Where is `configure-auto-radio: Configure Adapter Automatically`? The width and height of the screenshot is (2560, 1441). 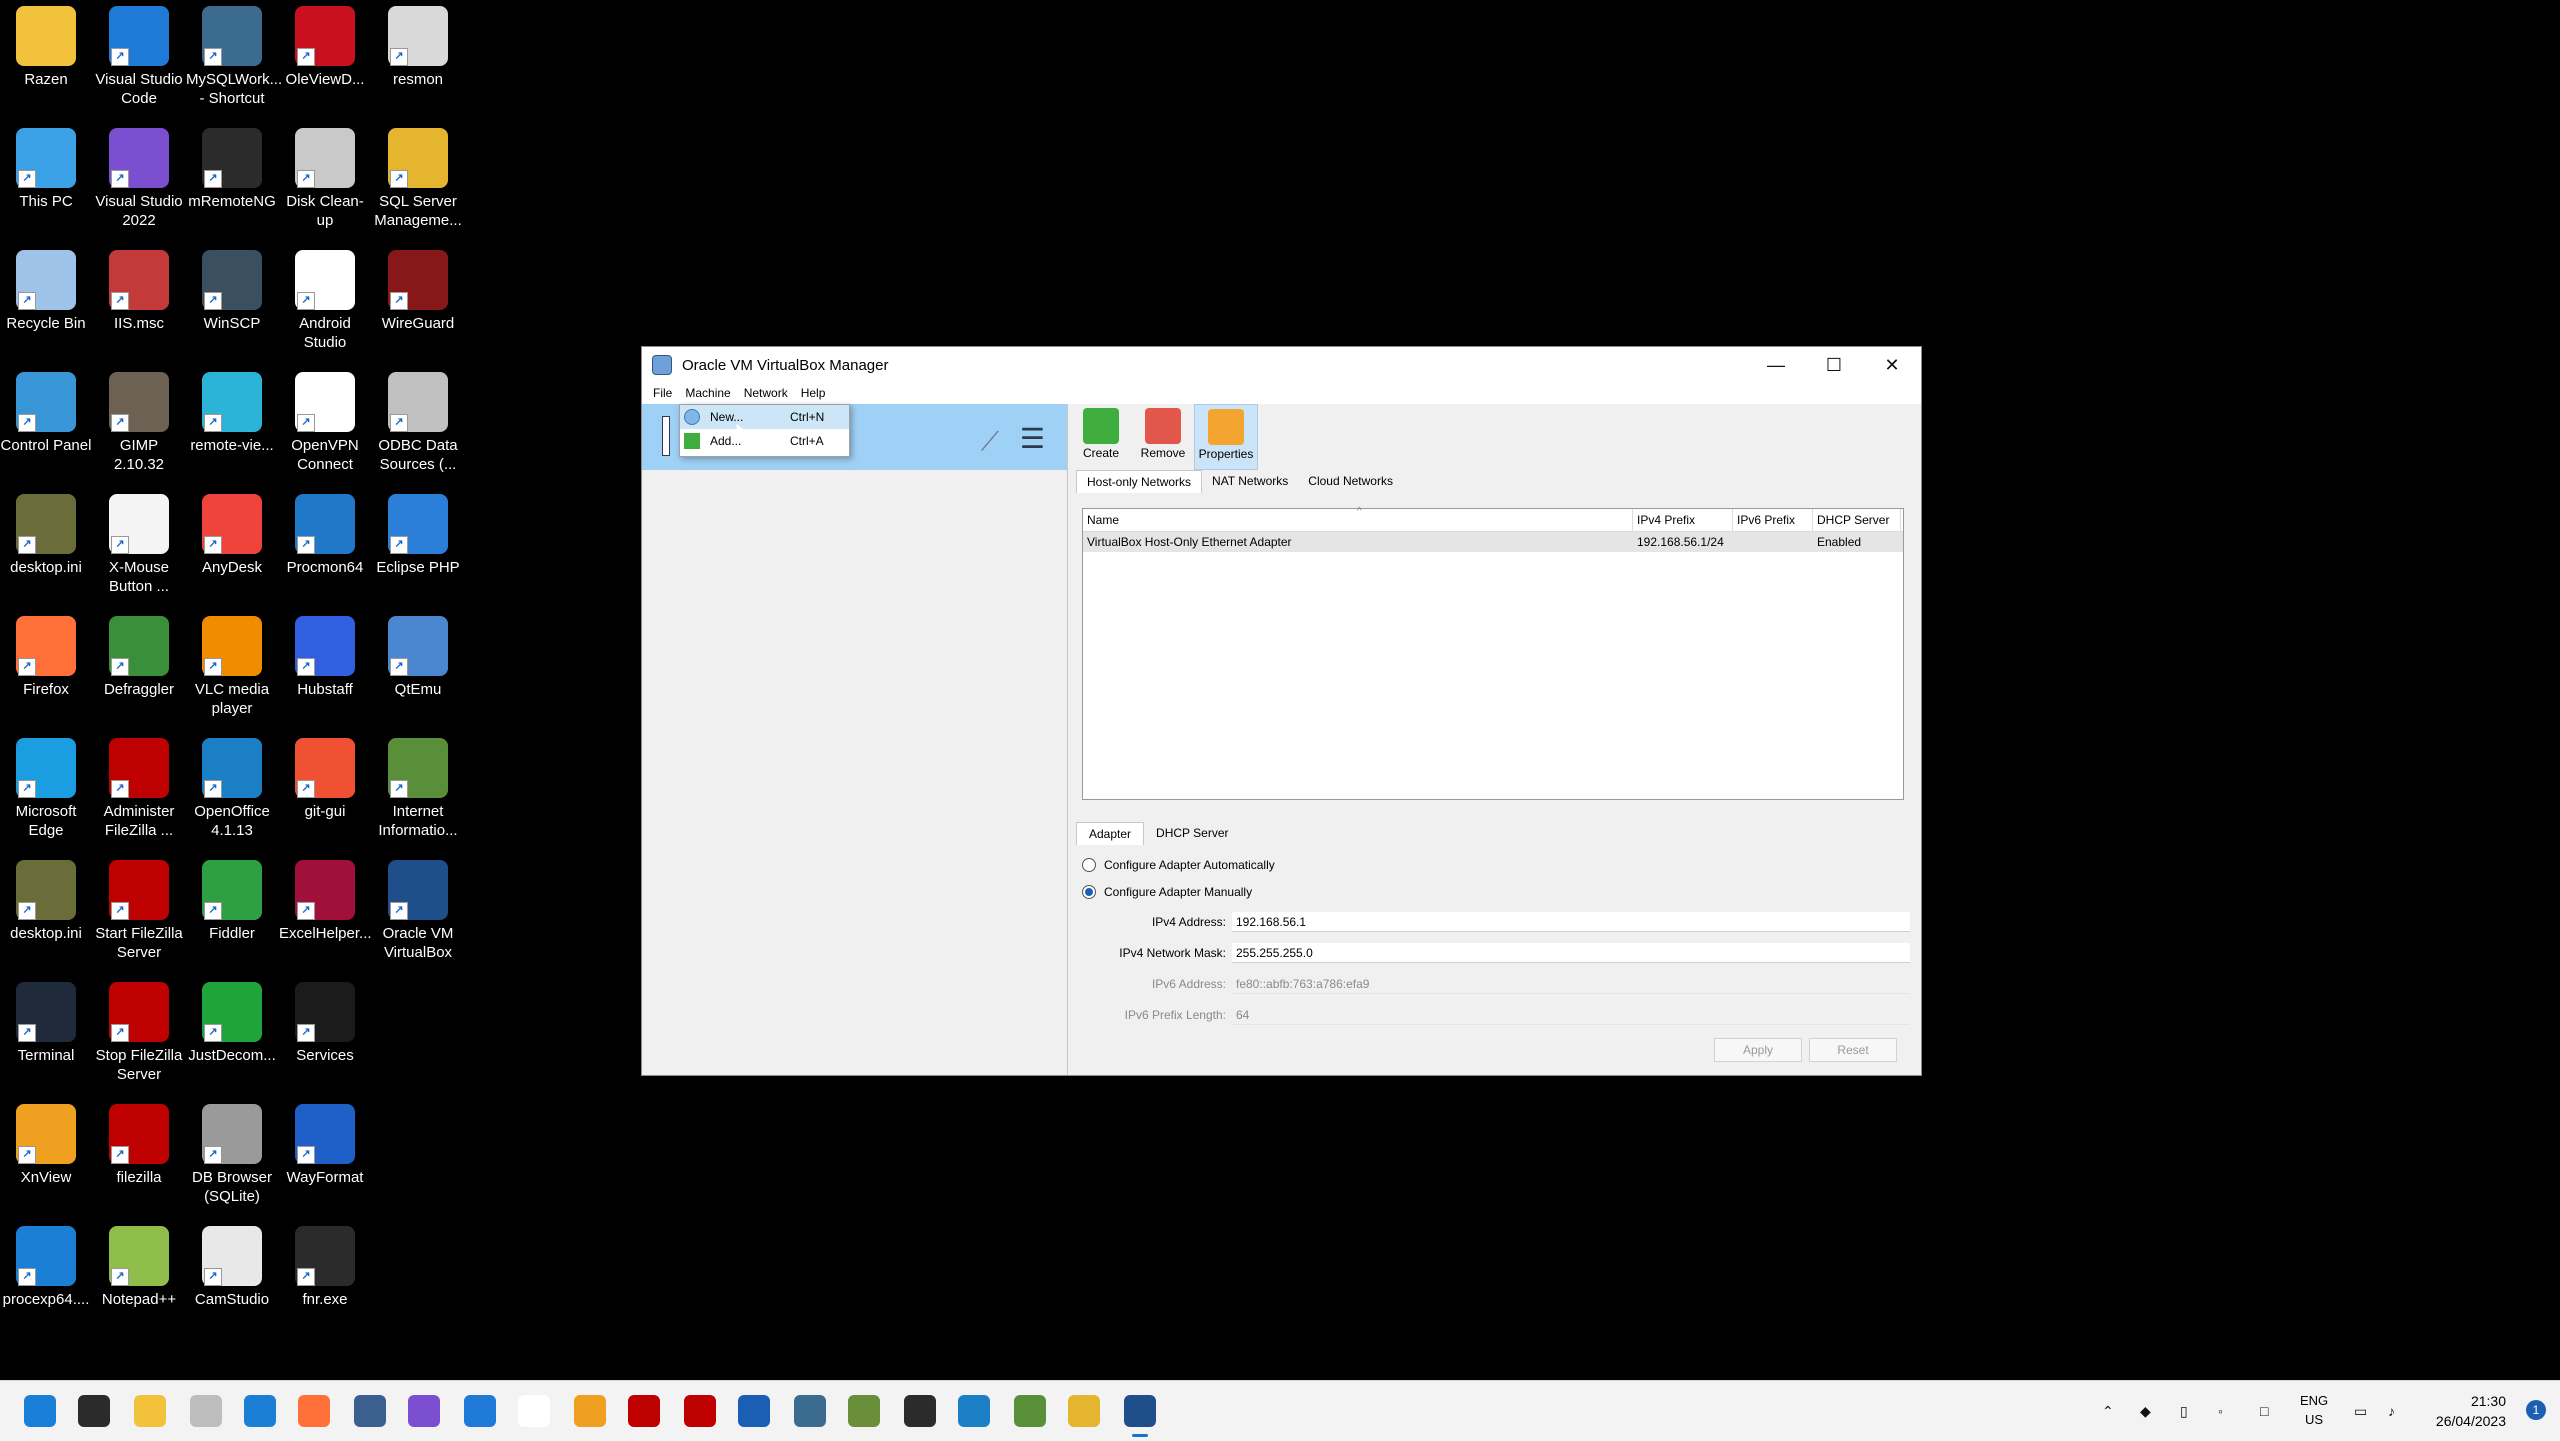
configure-auto-radio: Configure Adapter Automatically is located at coordinates (1178, 865).